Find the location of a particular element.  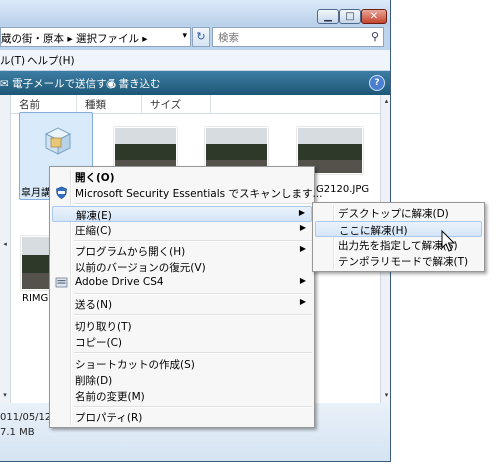

file-date: 011/05/12 is located at coordinates (26, 417).